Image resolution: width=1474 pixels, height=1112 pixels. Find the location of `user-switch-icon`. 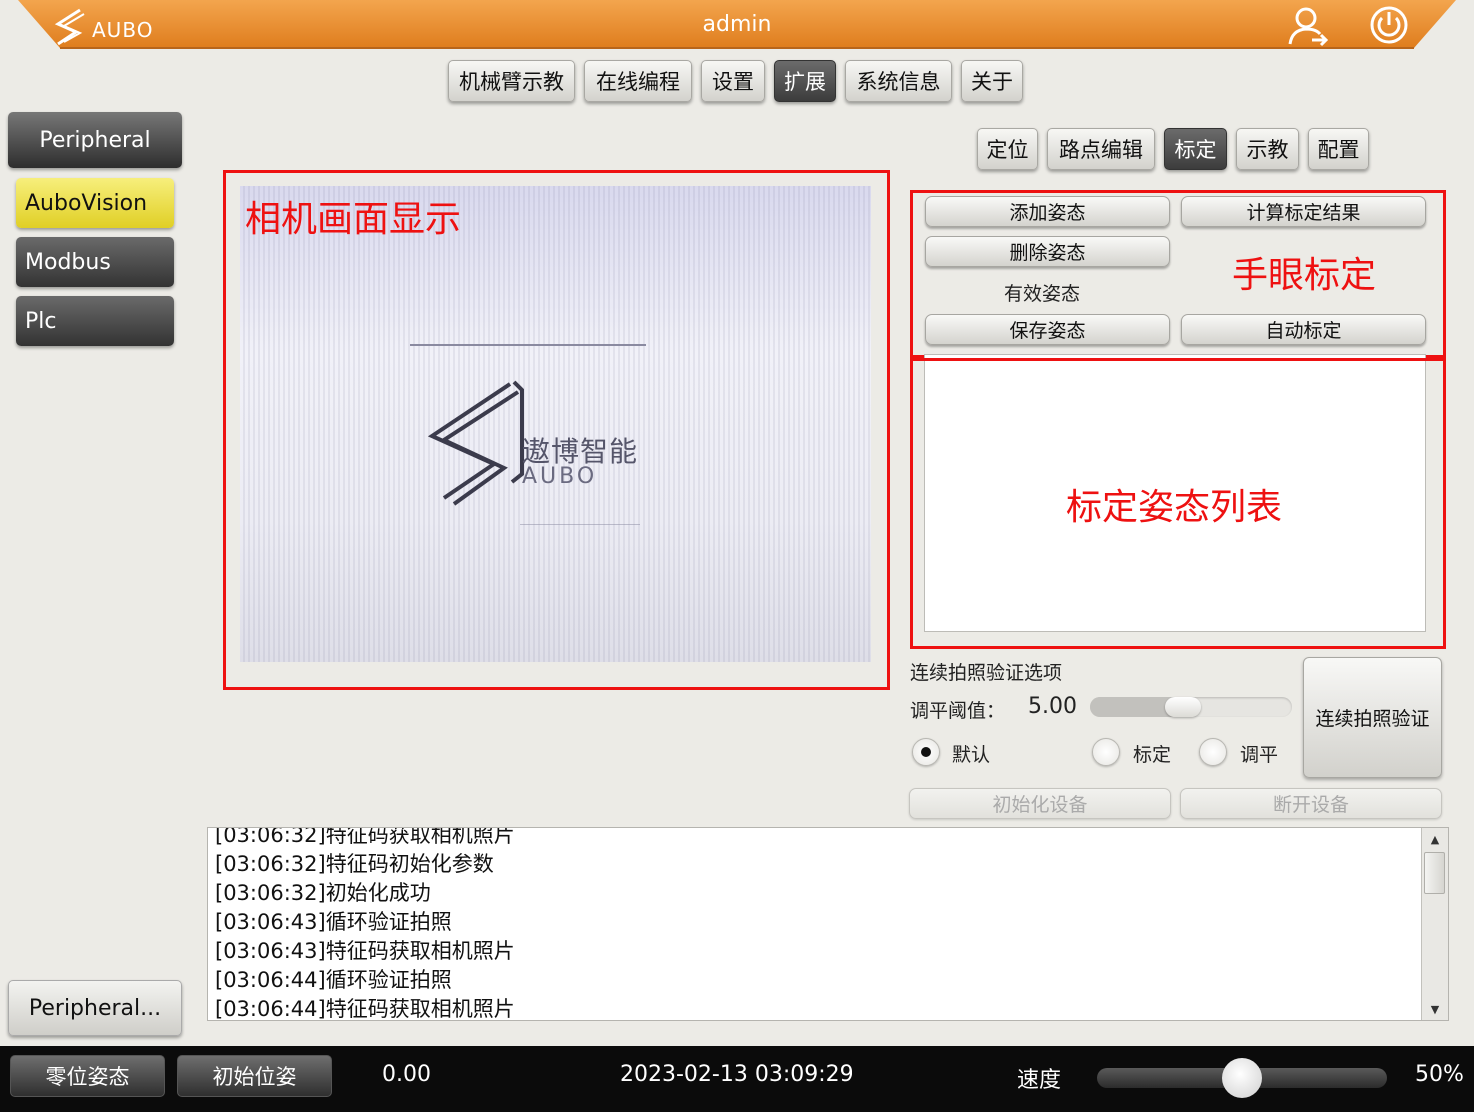

user-switch-icon is located at coordinates (1308, 26).